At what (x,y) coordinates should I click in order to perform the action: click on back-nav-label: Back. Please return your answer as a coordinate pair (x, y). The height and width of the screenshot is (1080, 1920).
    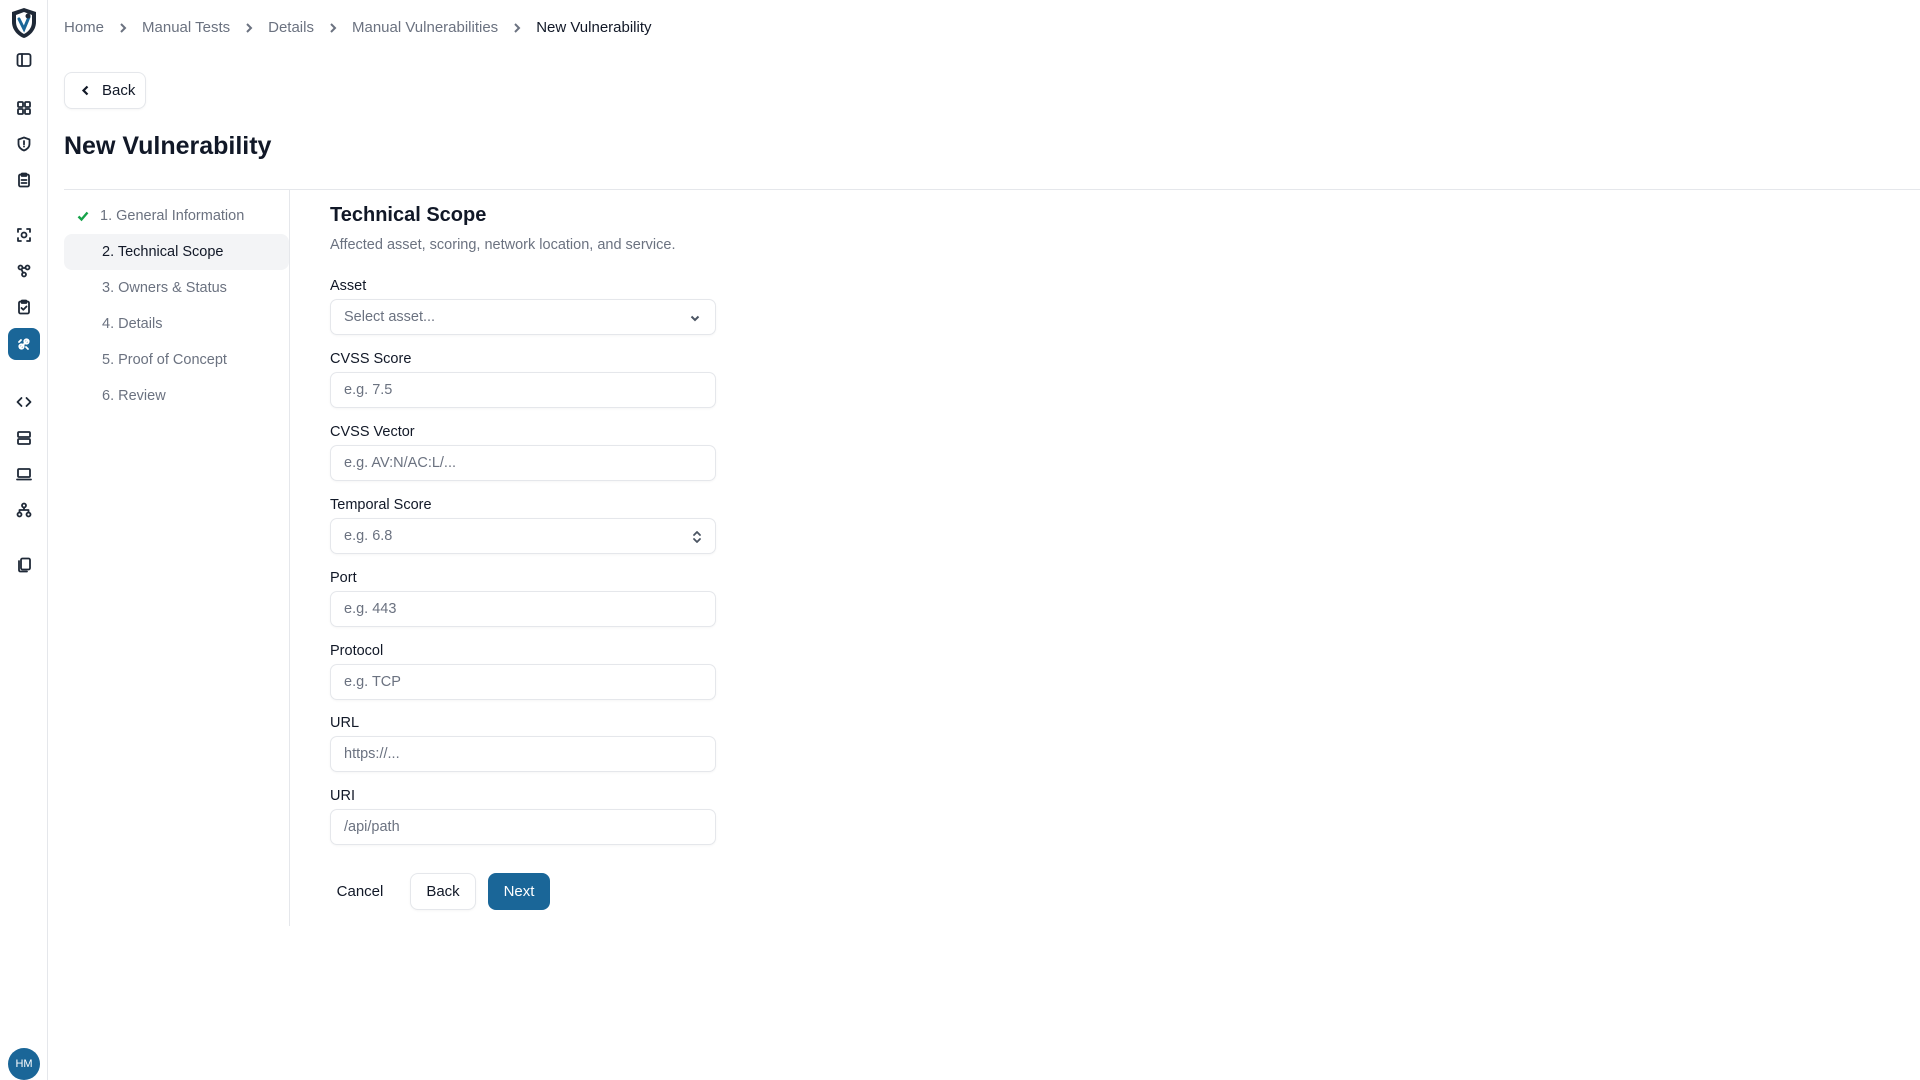
    Looking at the image, I should click on (119, 90).